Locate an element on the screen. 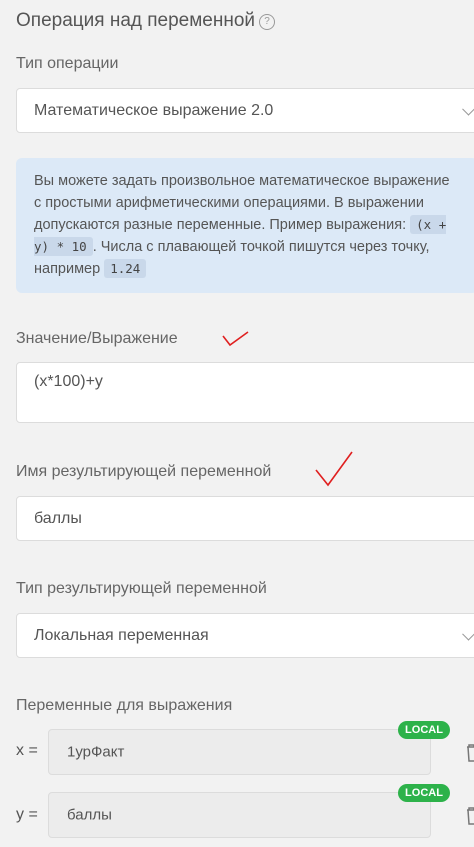 This screenshot has width=474, height=847. result-name-label: Имя результирующей переменной is located at coordinates (144, 471).